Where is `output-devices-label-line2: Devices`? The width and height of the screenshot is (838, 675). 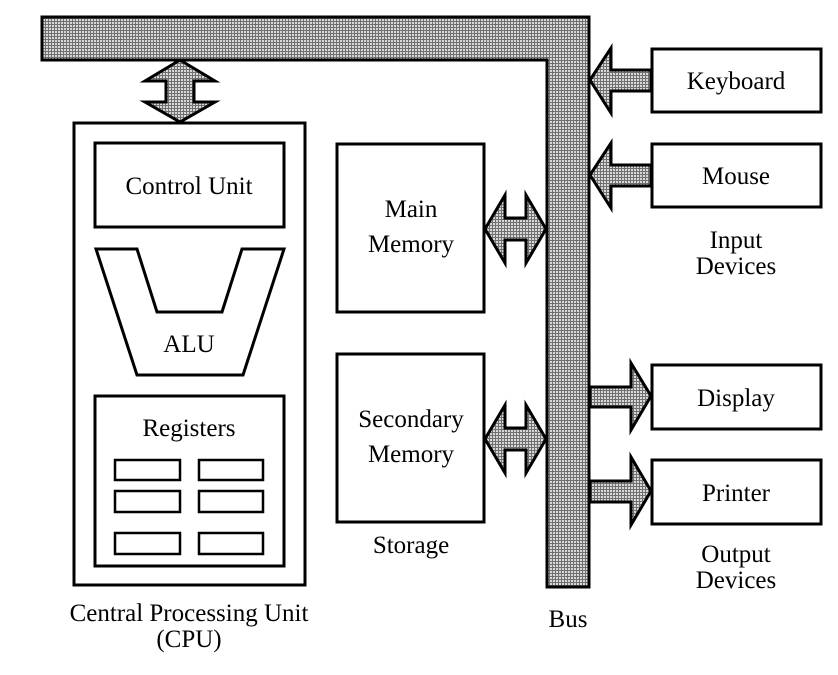 output-devices-label-line2: Devices is located at coordinates (736, 580).